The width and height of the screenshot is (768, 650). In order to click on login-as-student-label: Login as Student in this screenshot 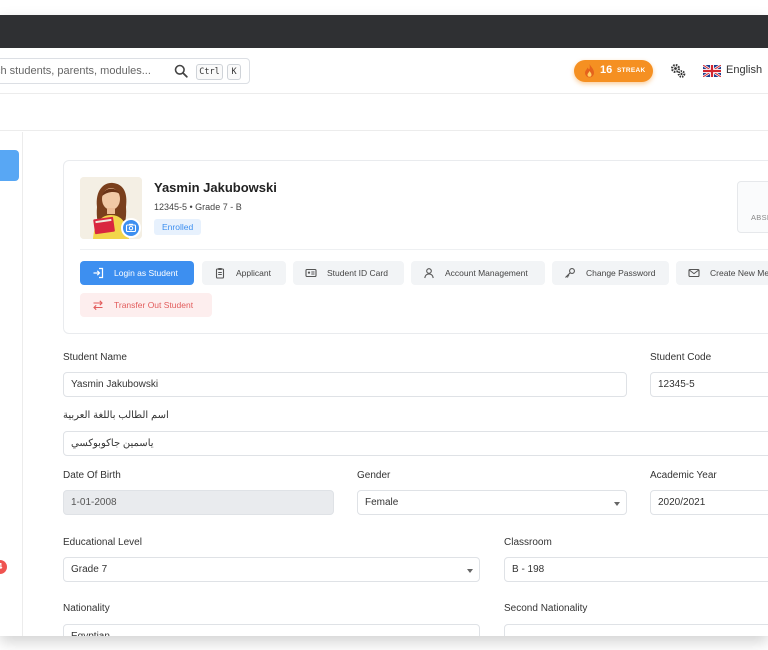, I will do `click(146, 273)`.